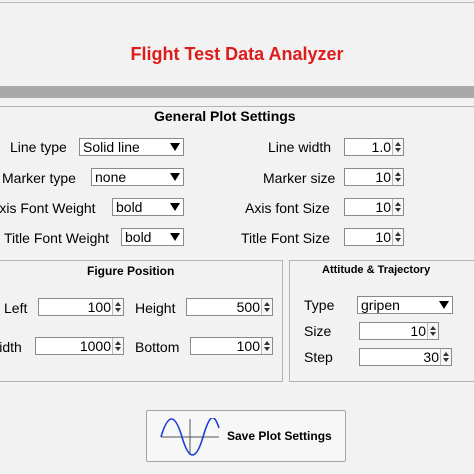 The width and height of the screenshot is (474, 474). What do you see at coordinates (155, 308) in the screenshot?
I see `height-label: Height` at bounding box center [155, 308].